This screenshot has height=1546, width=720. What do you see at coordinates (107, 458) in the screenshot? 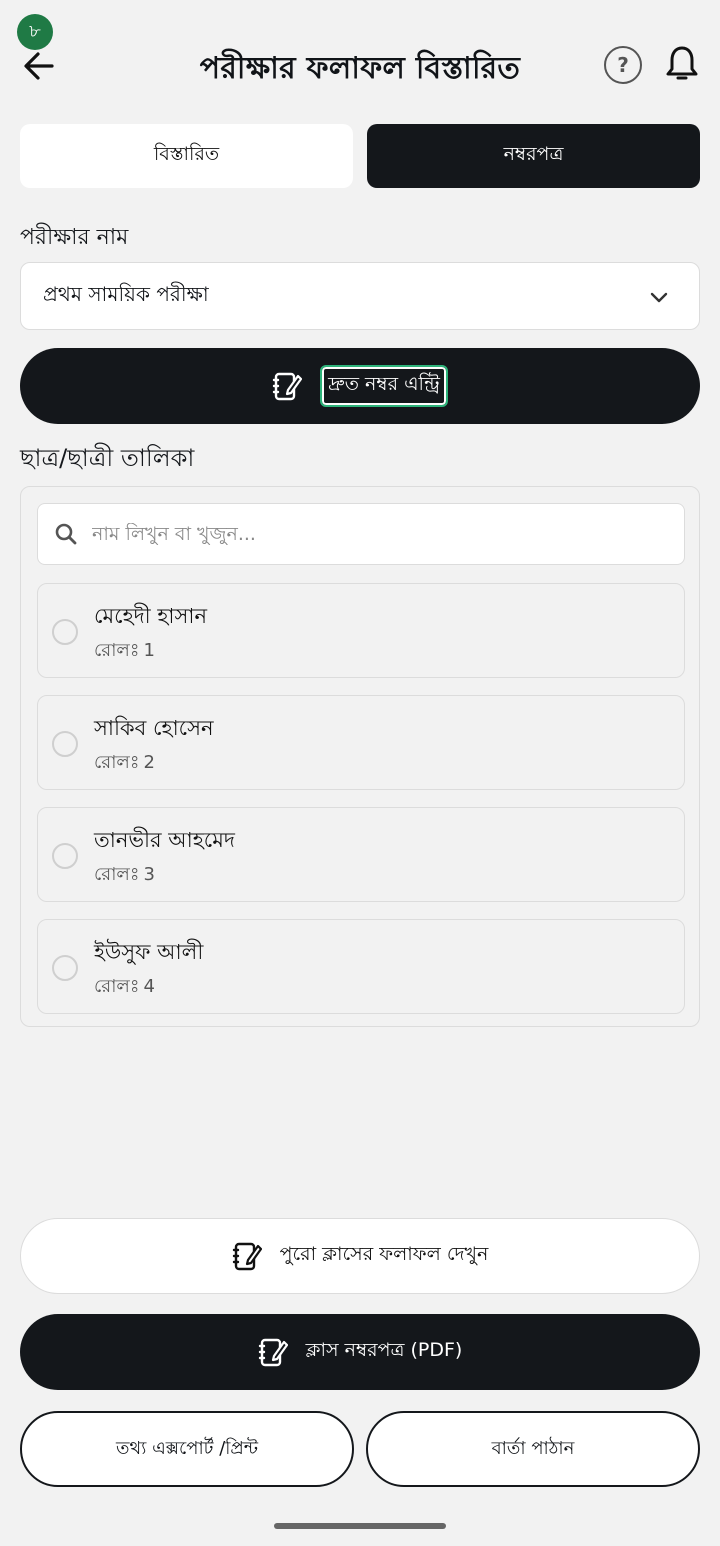
I see `student-list-label: ছাত্র/ছাত্রী তালিকা` at bounding box center [107, 458].